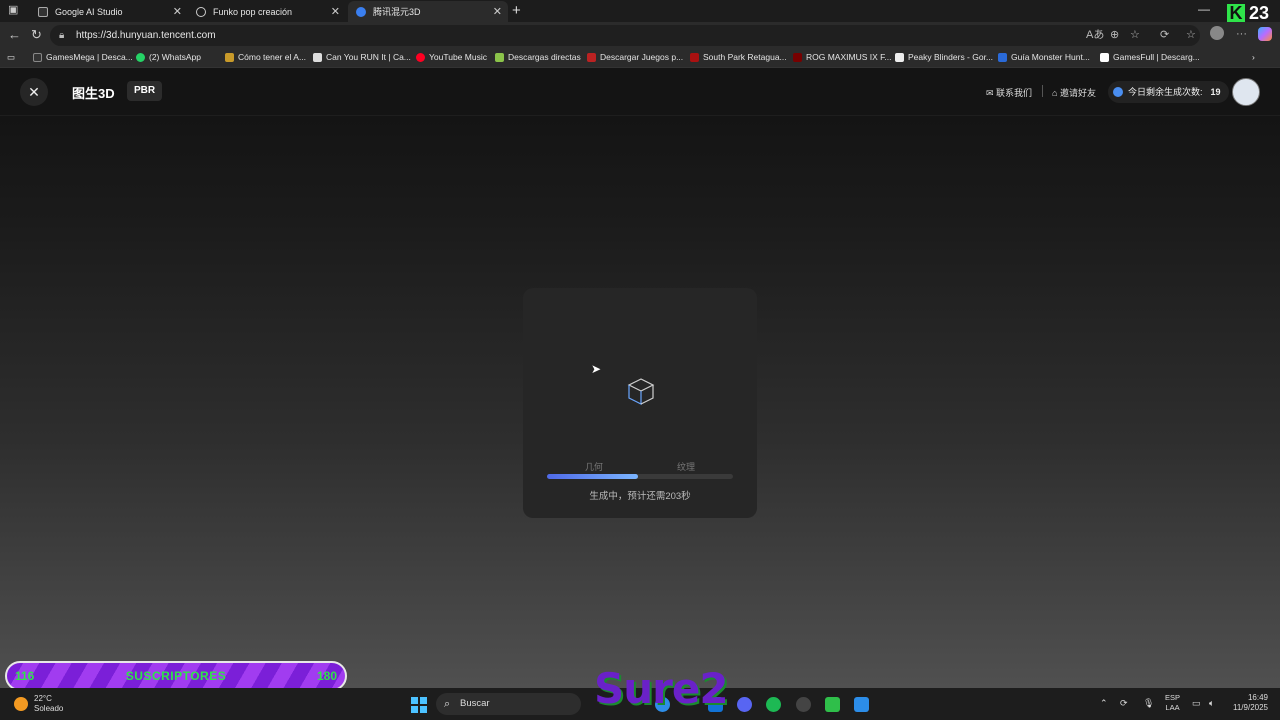  Describe the element at coordinates (1191, 34) in the screenshot. I see `favorites-icon: ☆` at that location.